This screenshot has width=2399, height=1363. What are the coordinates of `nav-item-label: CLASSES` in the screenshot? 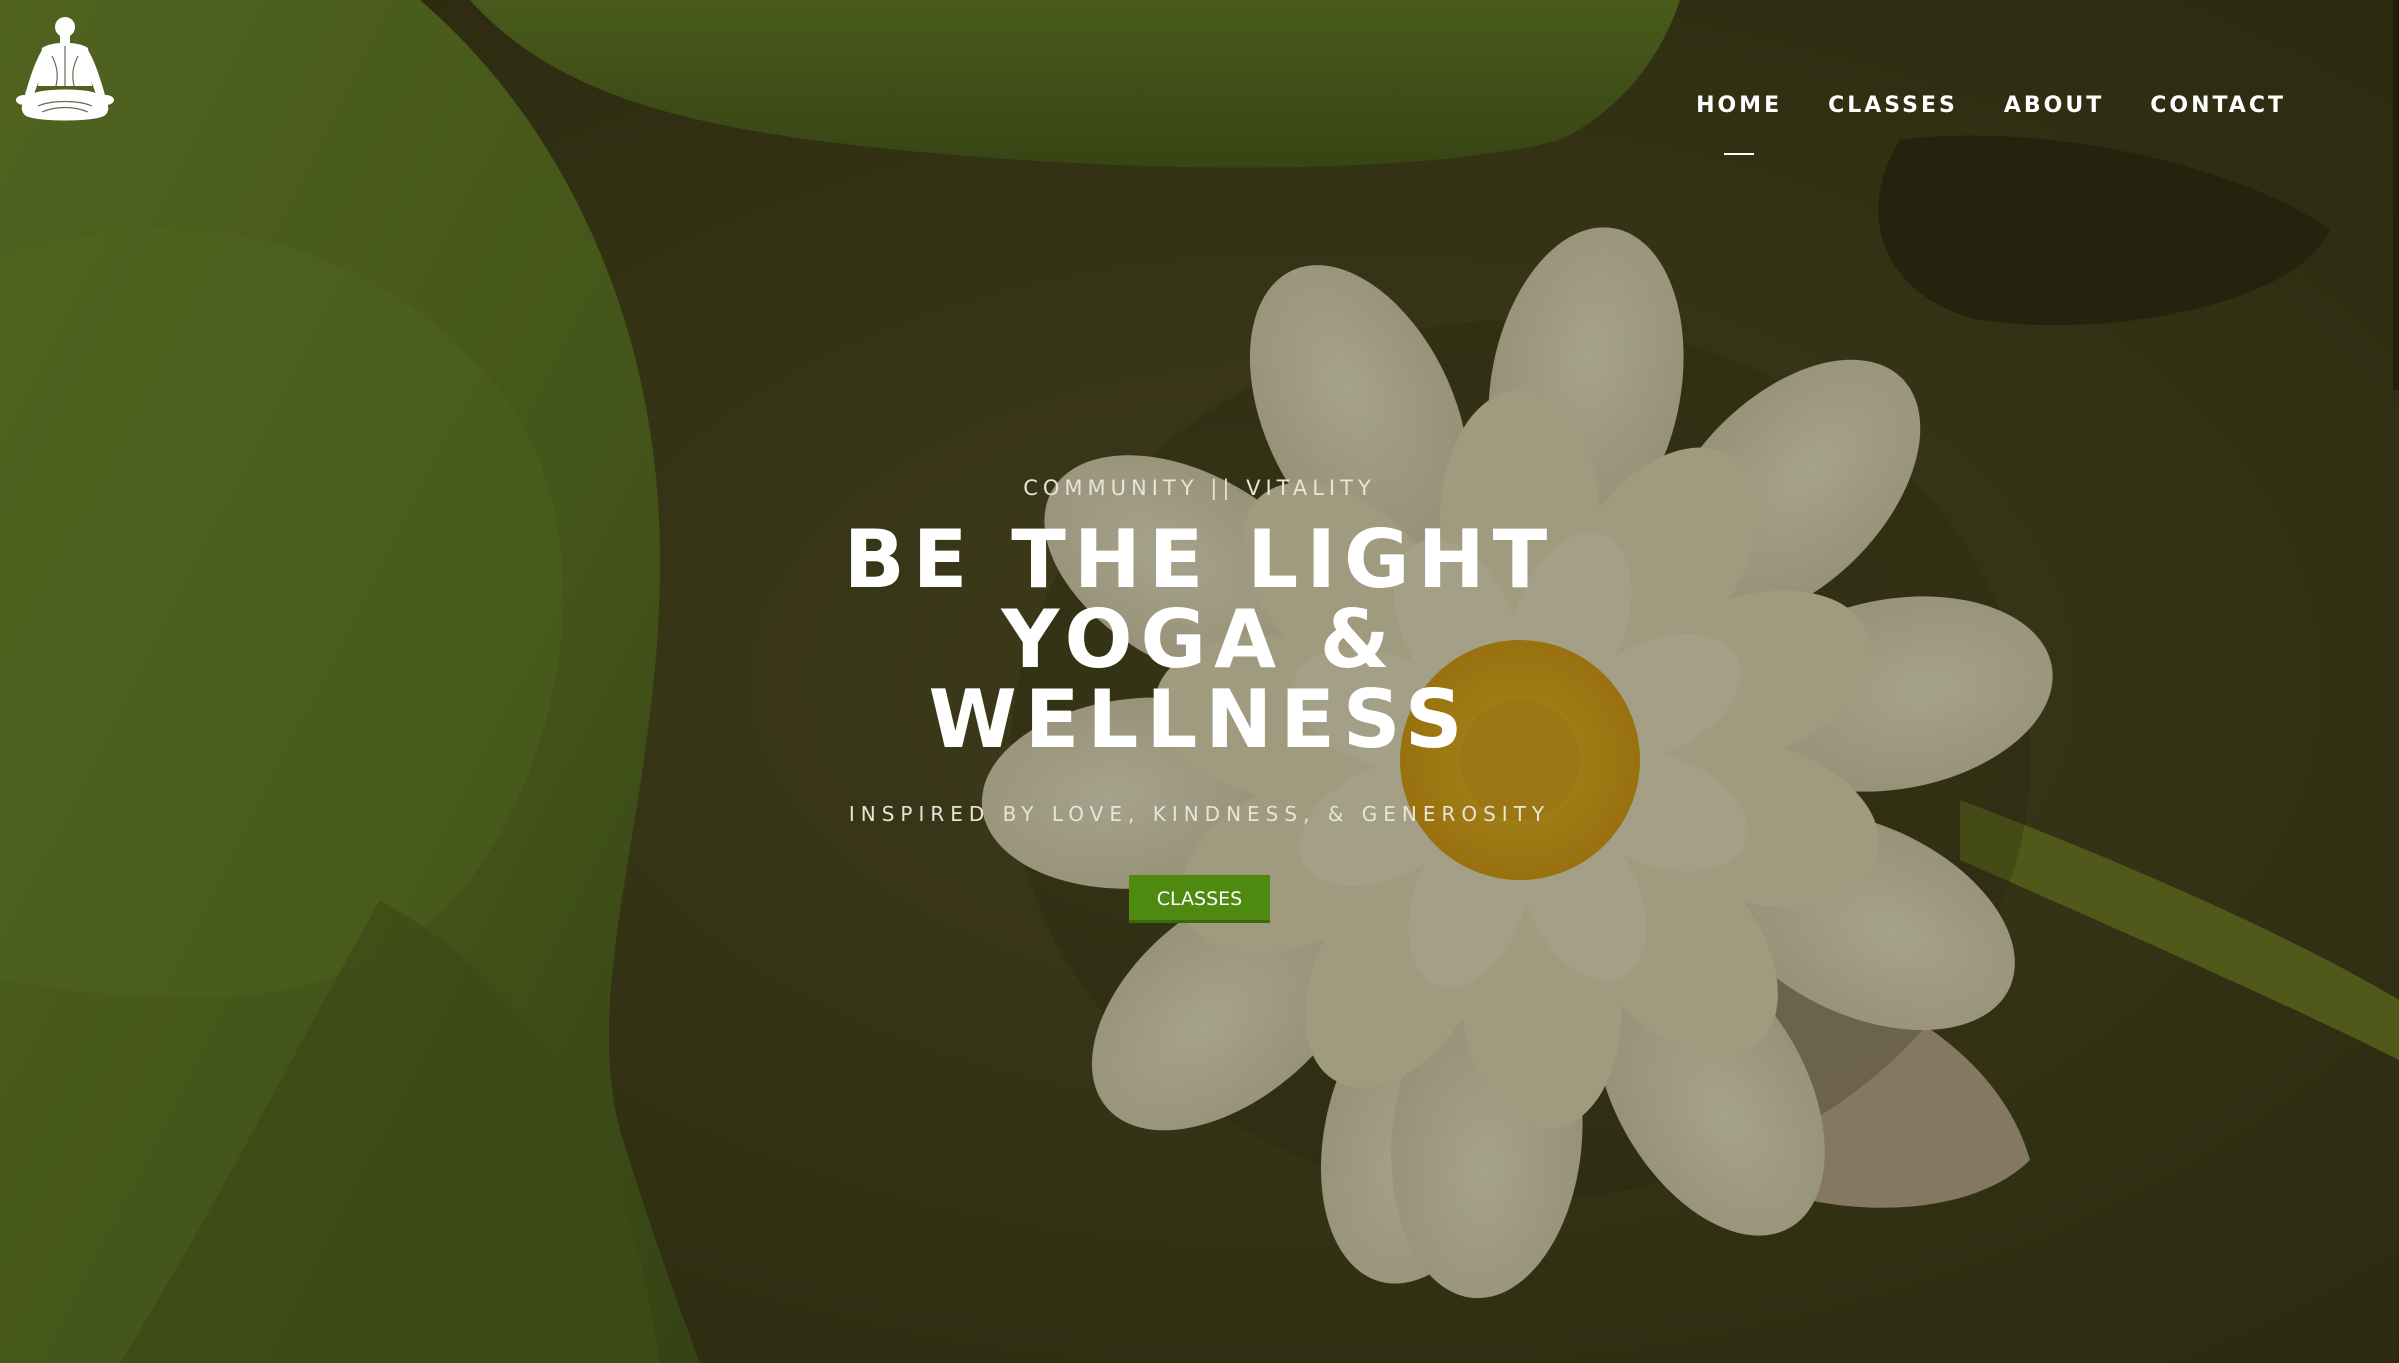 It's located at (1893, 105).